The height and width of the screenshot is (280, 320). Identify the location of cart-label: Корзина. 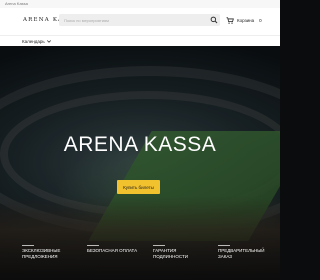
(246, 20).